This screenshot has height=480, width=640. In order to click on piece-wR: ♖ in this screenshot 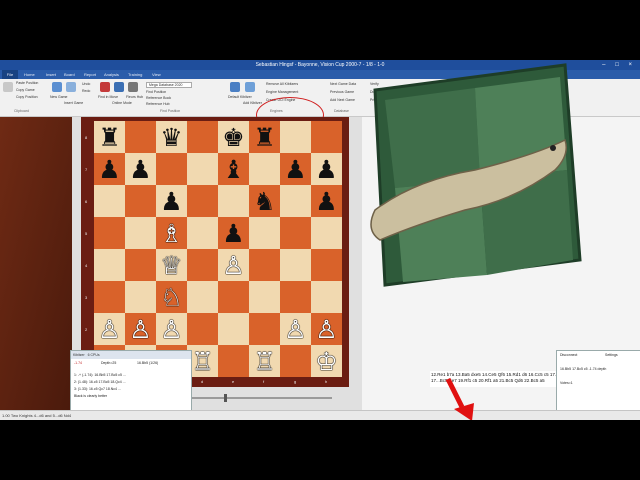, I will do `click(264, 361)`.